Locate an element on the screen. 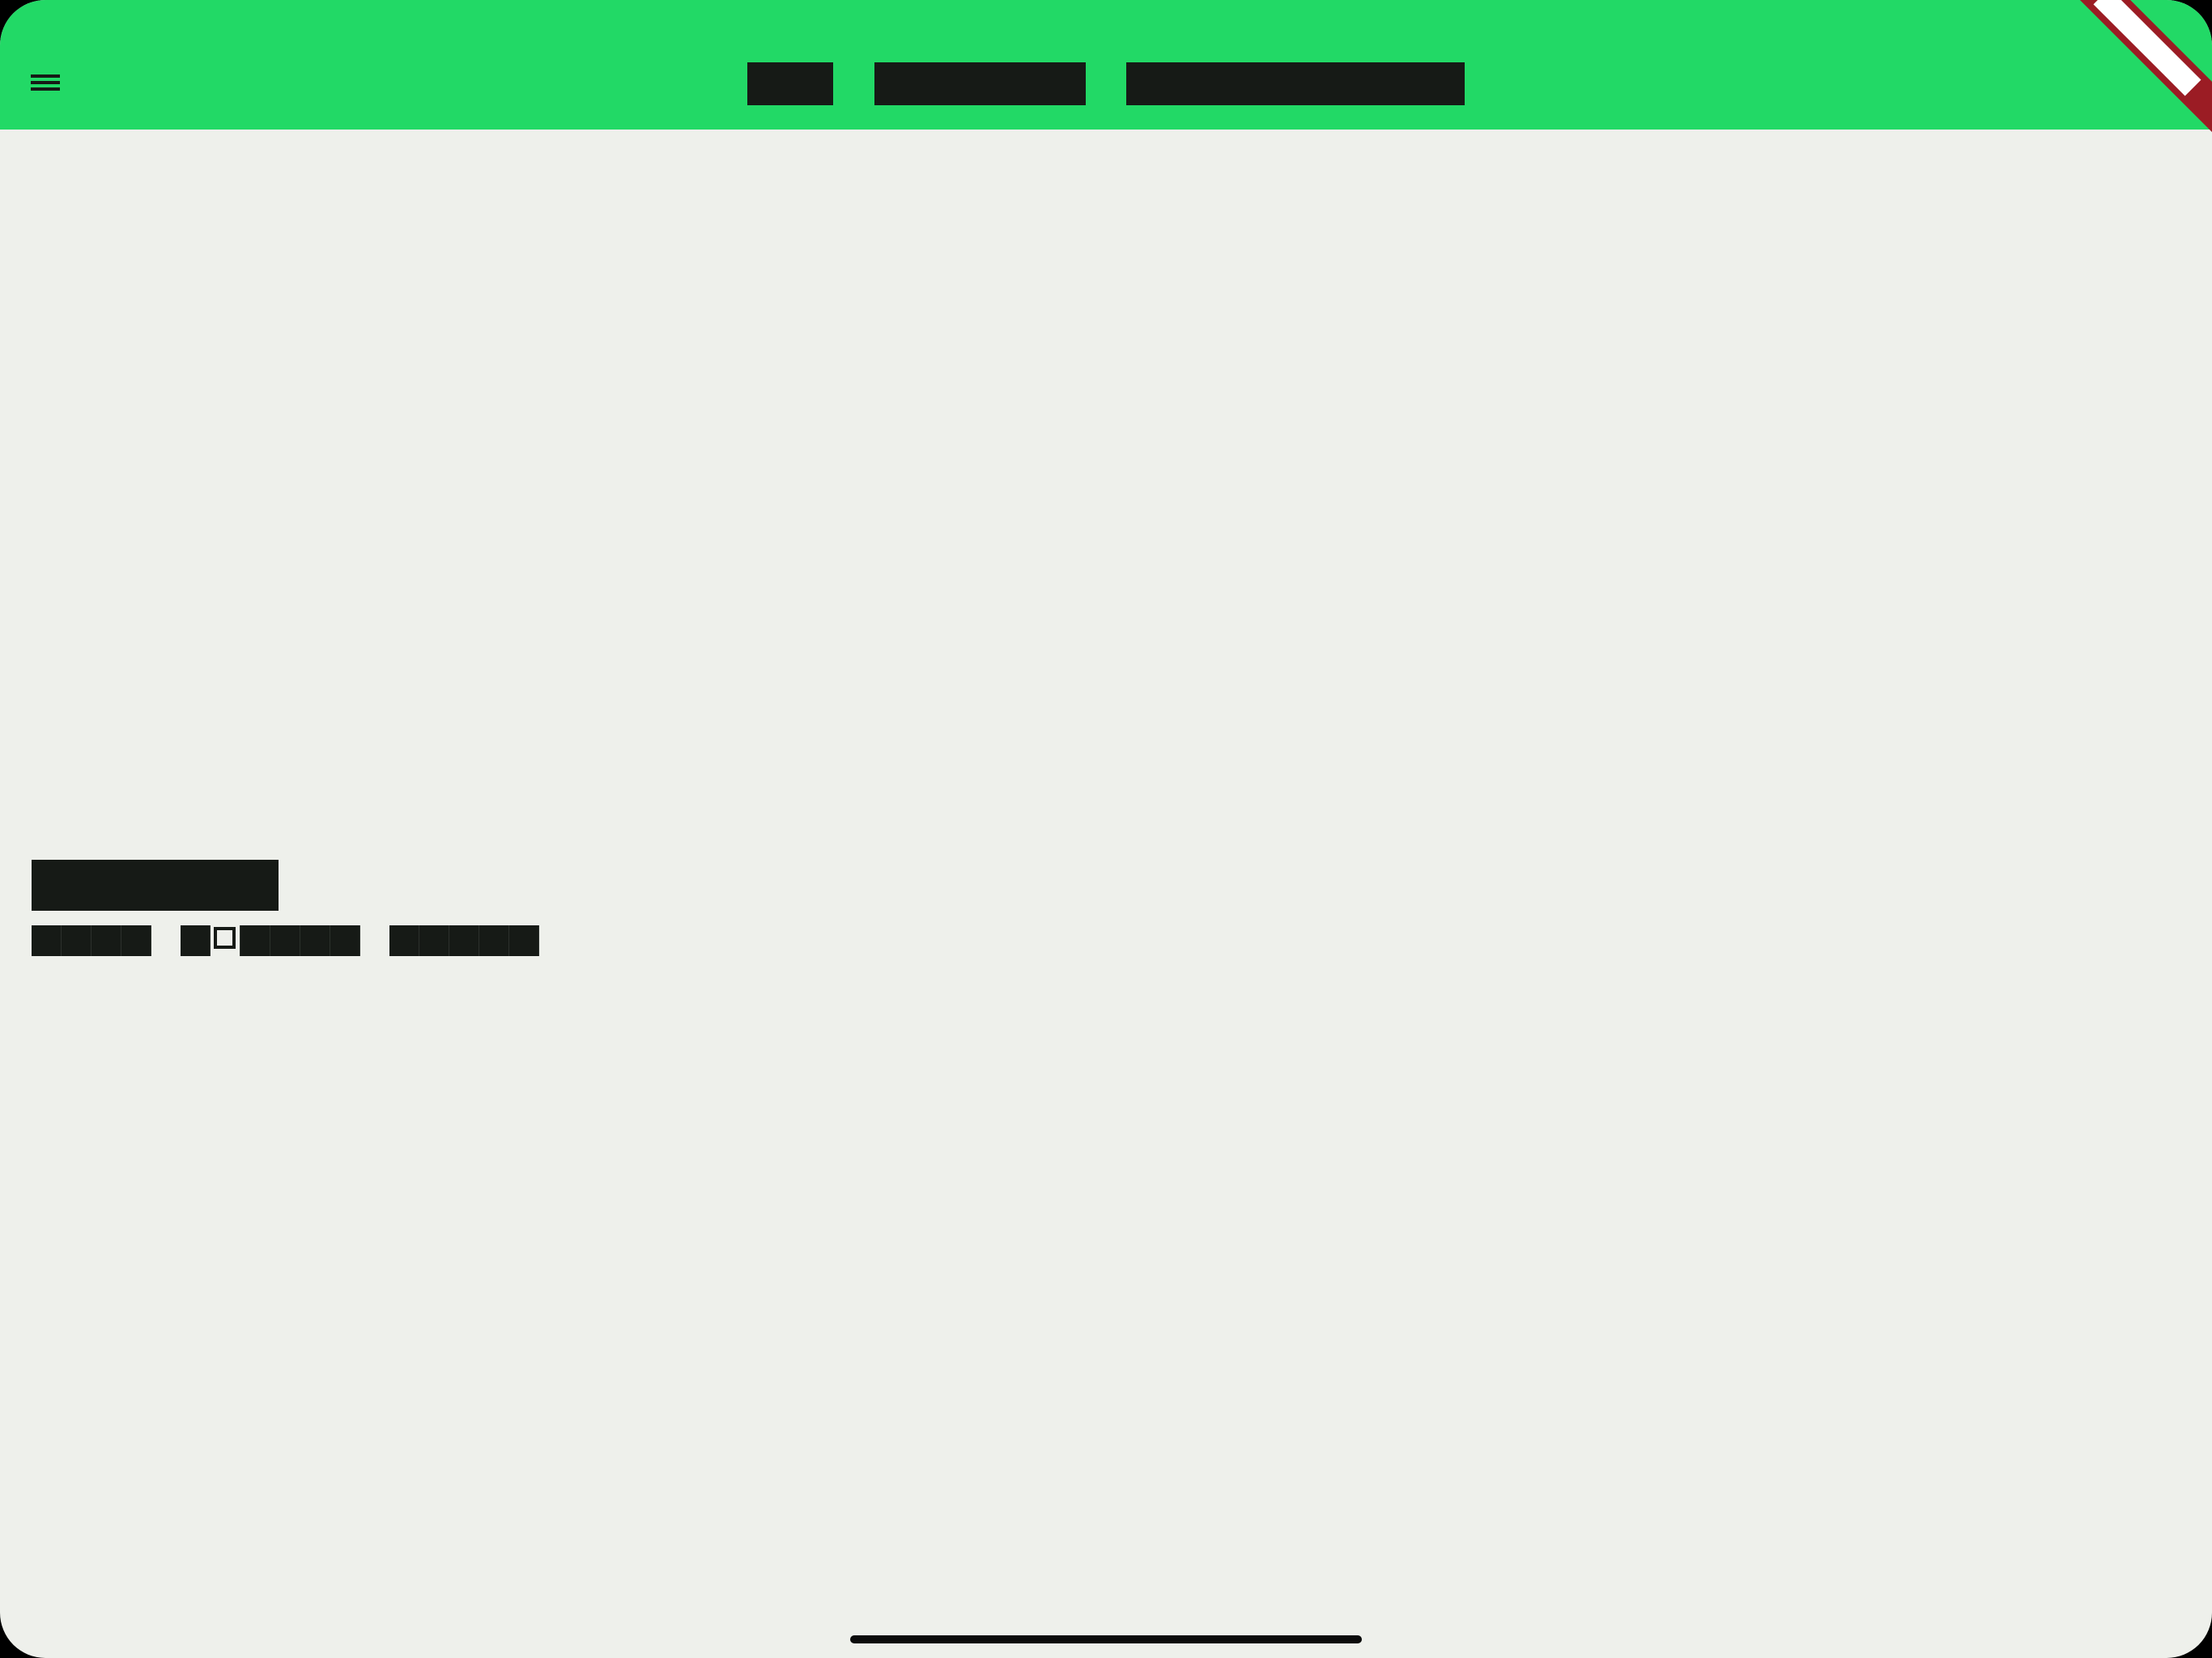 Image resolution: width=2212 pixels, height=1658 pixels. page-heading is located at coordinates (156, 886).